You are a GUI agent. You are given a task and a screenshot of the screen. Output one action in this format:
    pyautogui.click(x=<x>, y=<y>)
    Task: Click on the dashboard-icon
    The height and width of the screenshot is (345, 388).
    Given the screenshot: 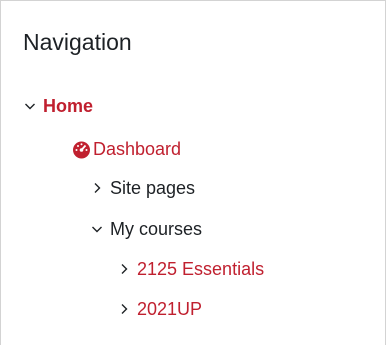 What is the action you would take?
    pyautogui.click(x=81, y=149)
    